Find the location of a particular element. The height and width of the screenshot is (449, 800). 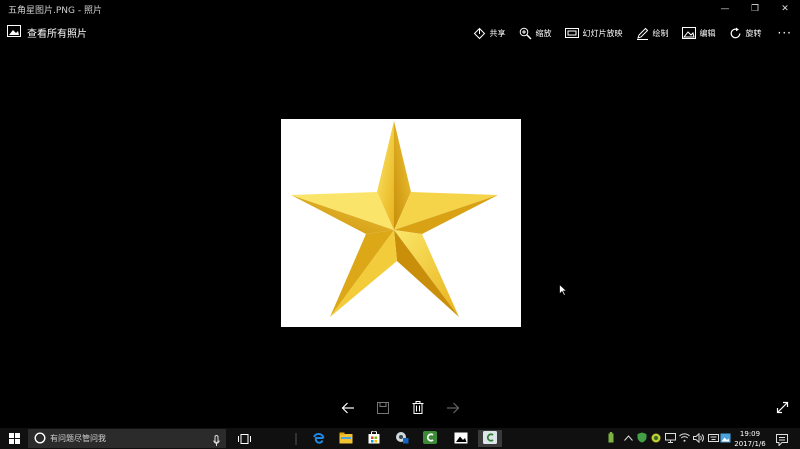

save-button is located at coordinates (383, 408).